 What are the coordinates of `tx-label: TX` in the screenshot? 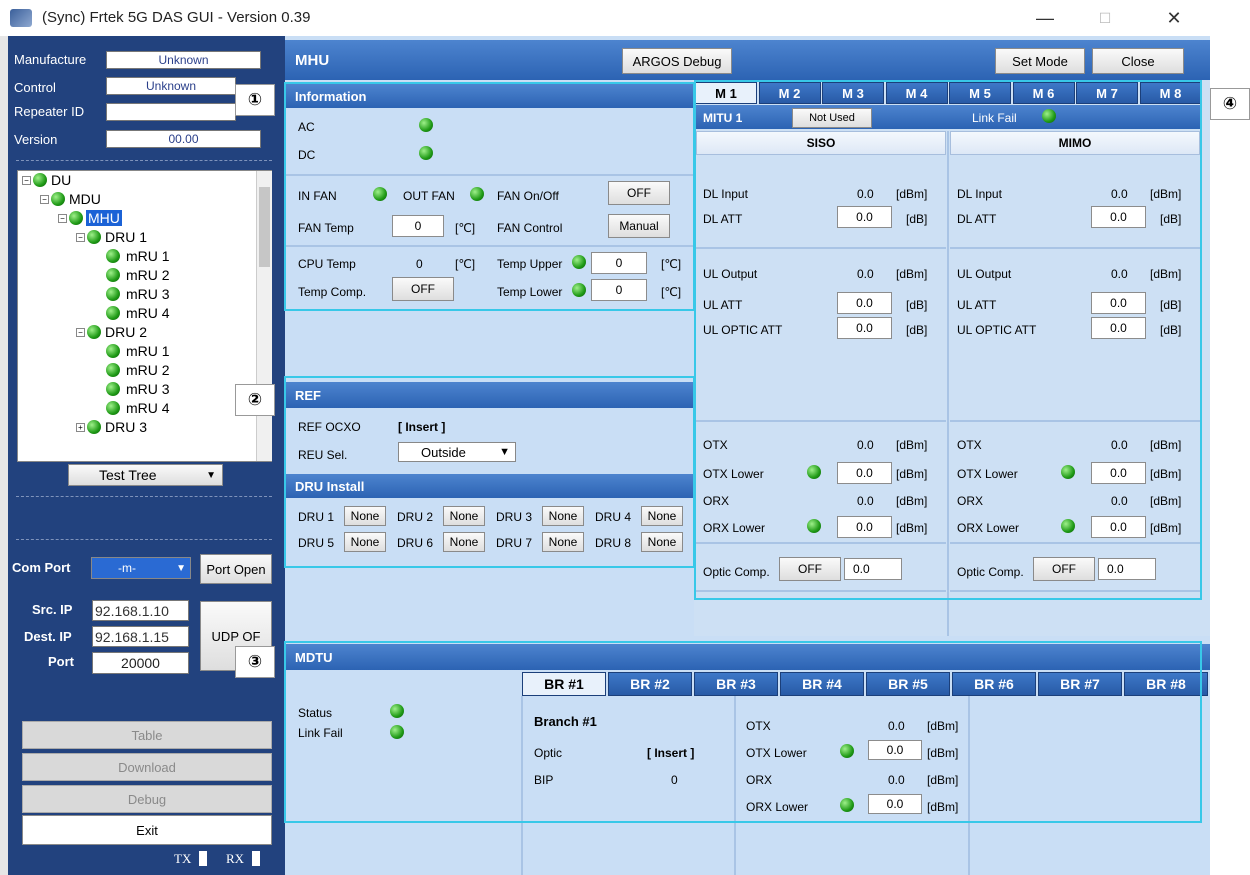 It's located at (183, 858).